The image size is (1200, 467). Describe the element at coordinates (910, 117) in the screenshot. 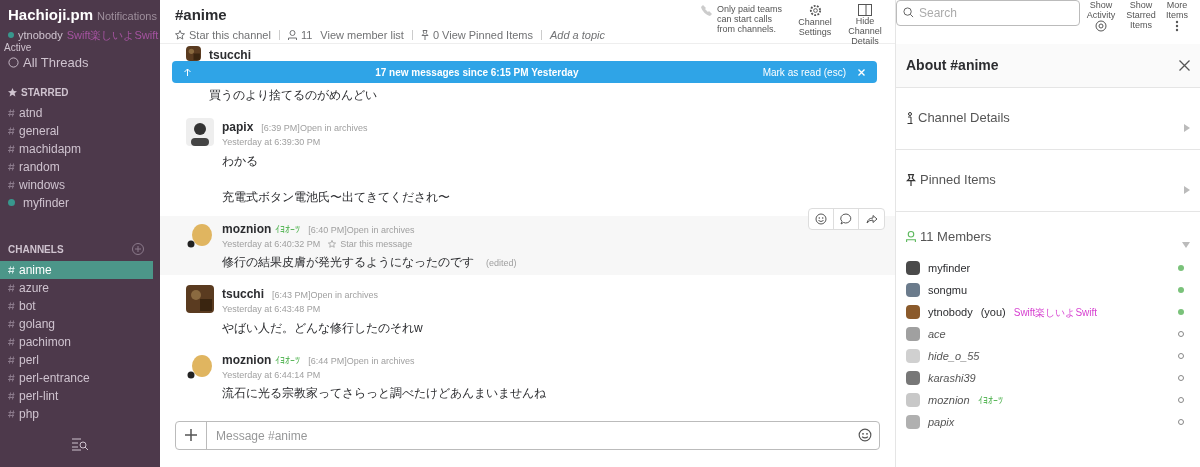

I see `info-icon` at that location.